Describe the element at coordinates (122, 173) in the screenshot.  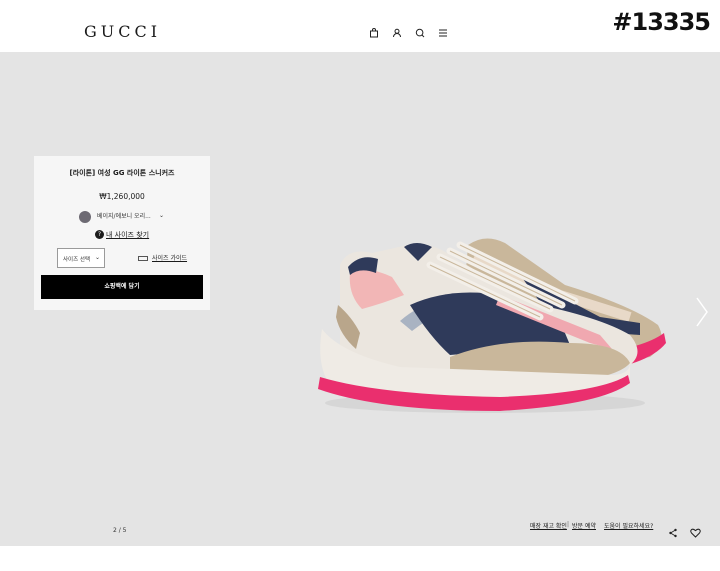
I see `product-title: [라이톤] 여성 GG 라이톤 스니커즈` at that location.